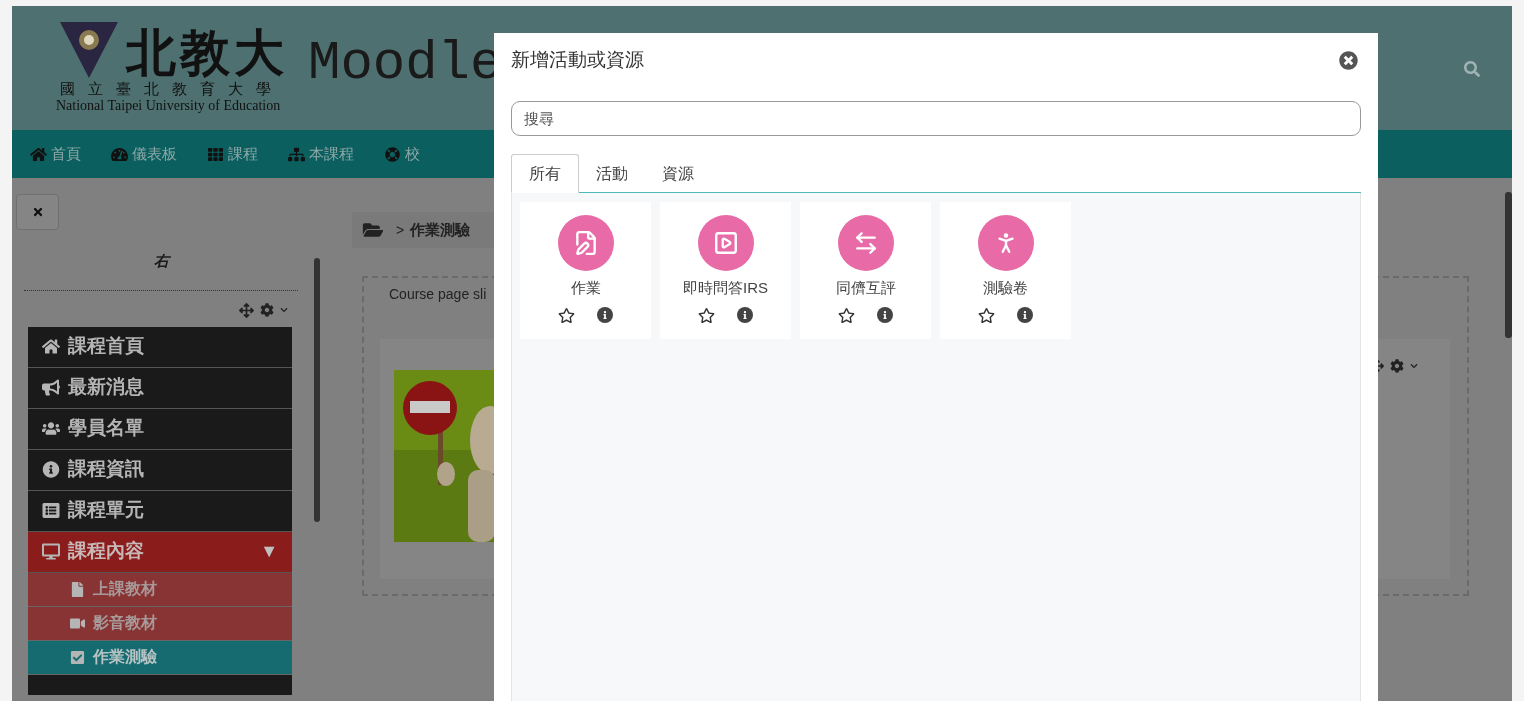 The image size is (1524, 701). I want to click on expand-toggle: ▼, so click(269, 551).